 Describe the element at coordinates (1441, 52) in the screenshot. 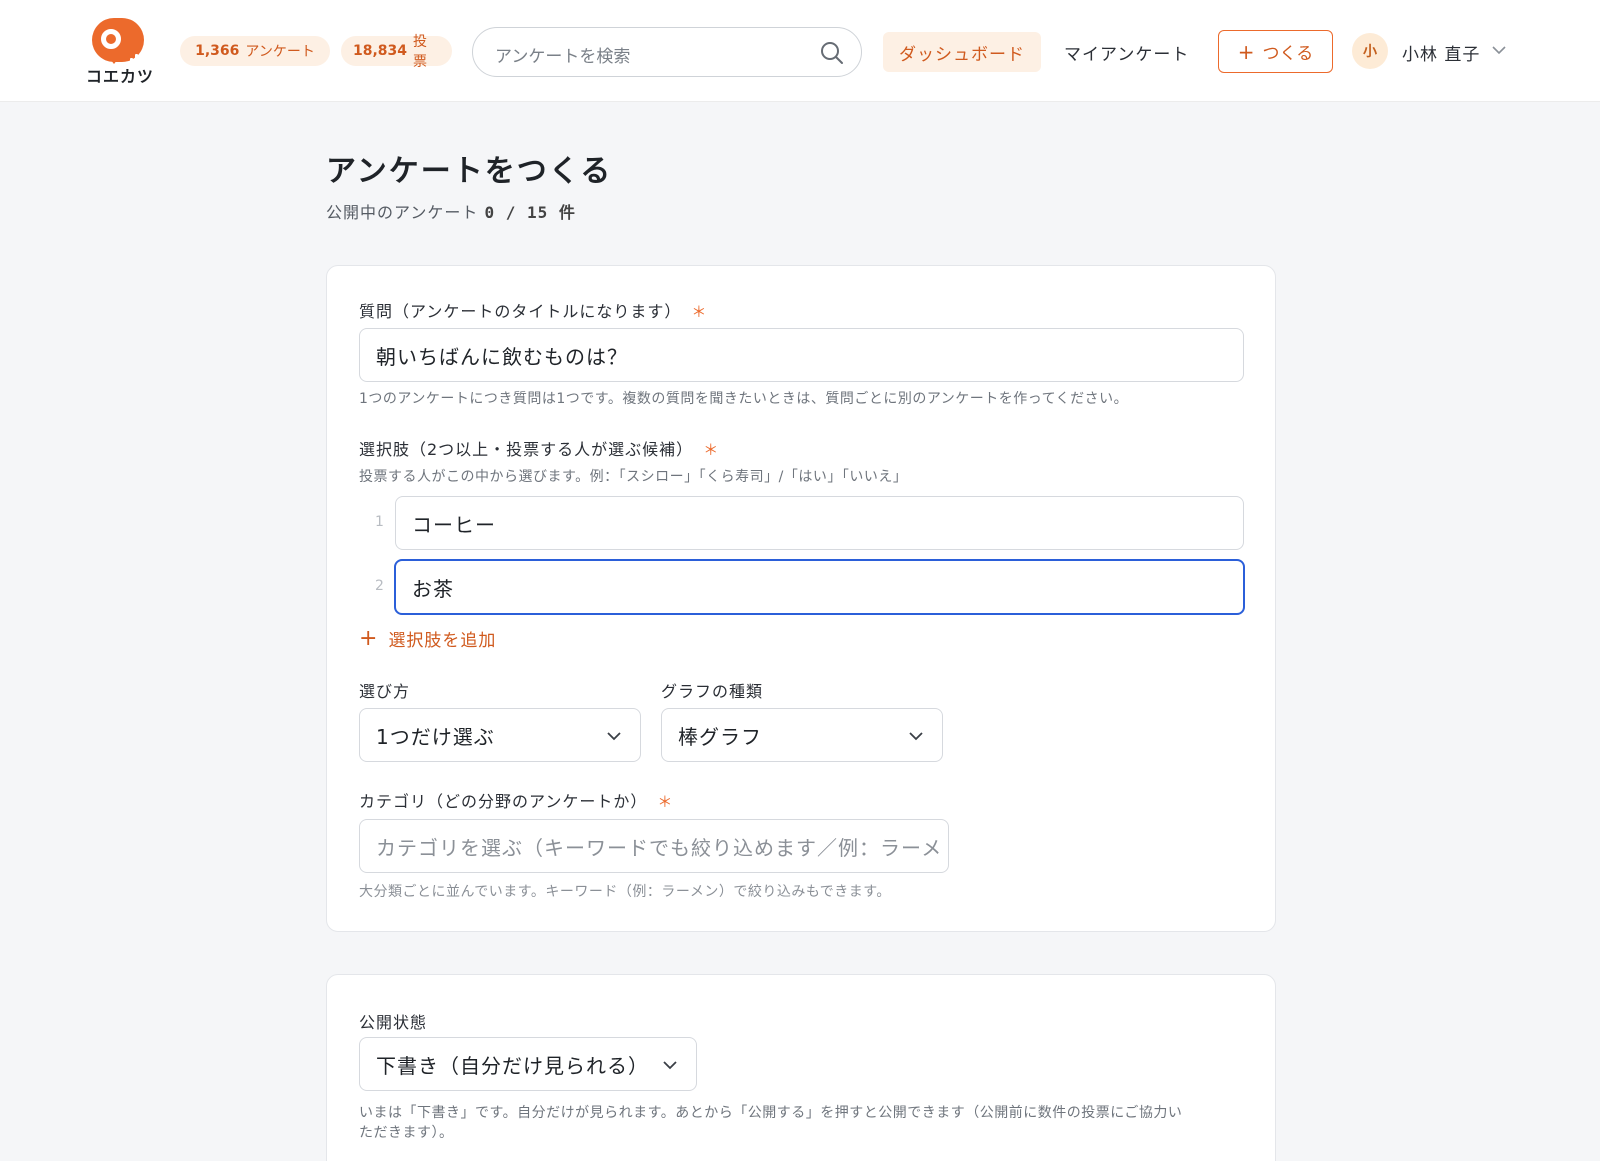

I see `user-name: 小林 直子` at that location.